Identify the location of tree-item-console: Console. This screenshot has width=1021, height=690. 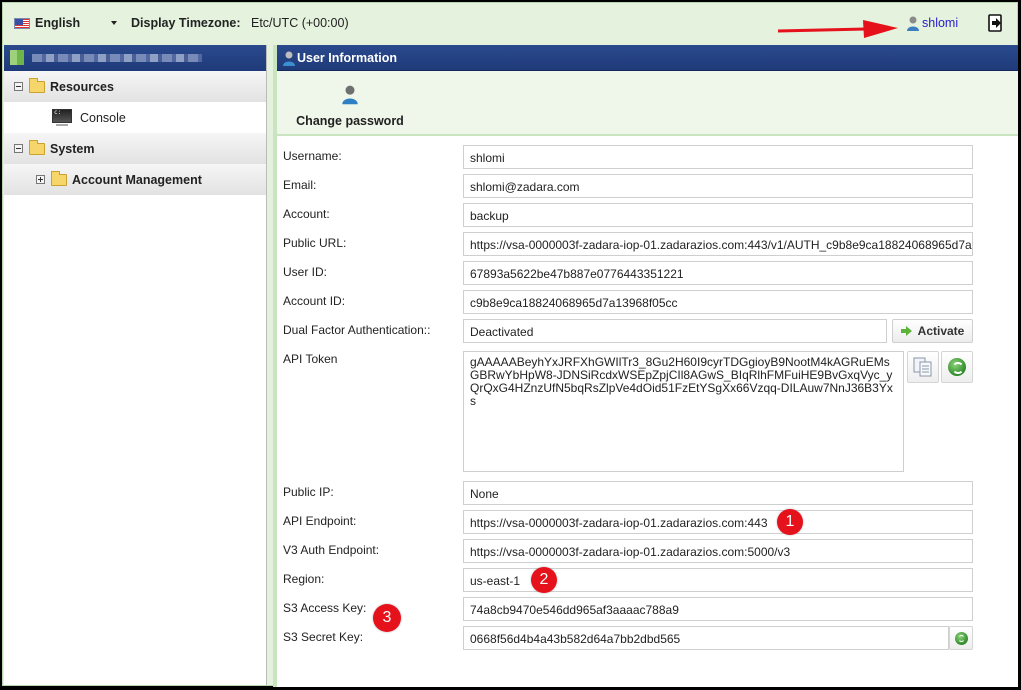
(135, 117).